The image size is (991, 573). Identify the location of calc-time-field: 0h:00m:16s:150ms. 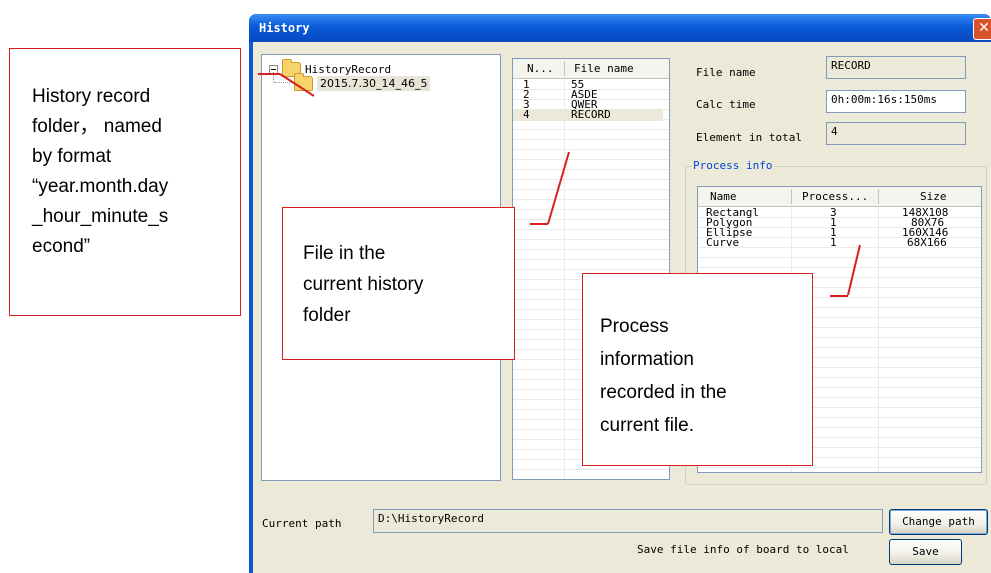
(896, 101).